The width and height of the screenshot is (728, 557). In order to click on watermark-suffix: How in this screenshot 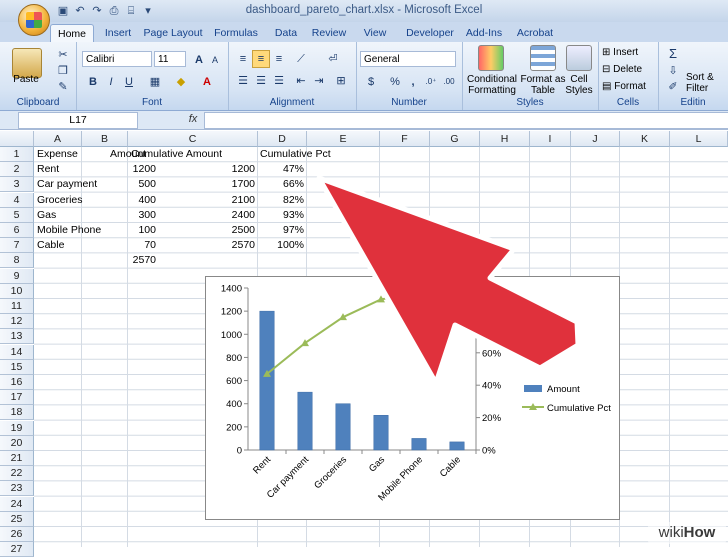, I will do `click(699, 532)`.